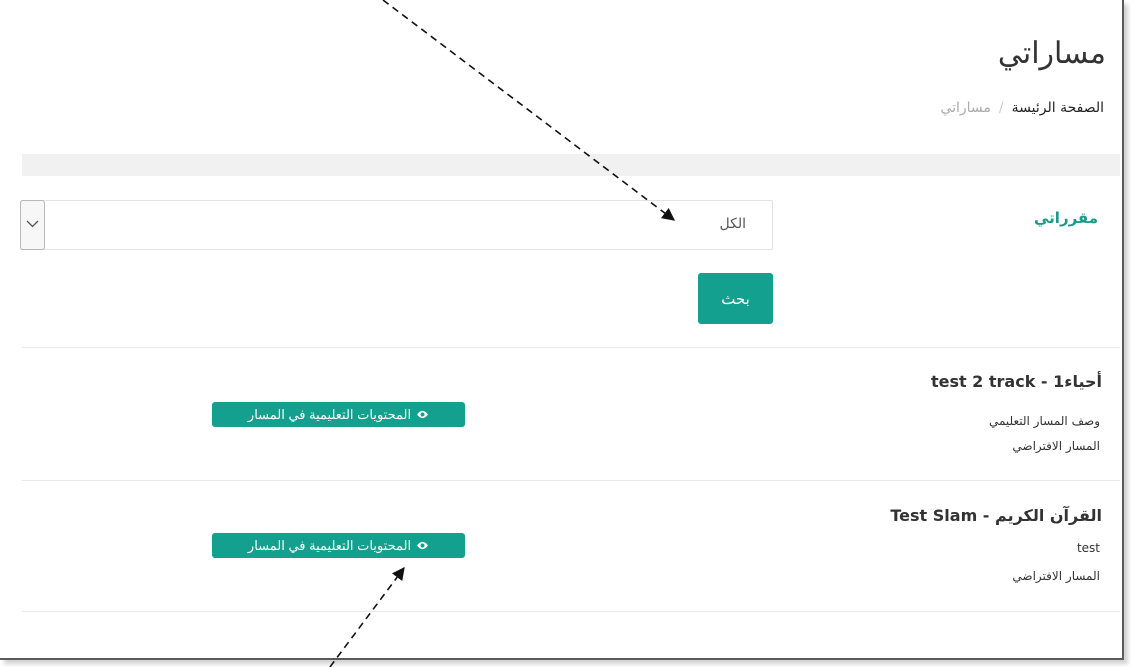  I want to click on track-title: القرآن الكريم - Test Slam, so click(996, 515).